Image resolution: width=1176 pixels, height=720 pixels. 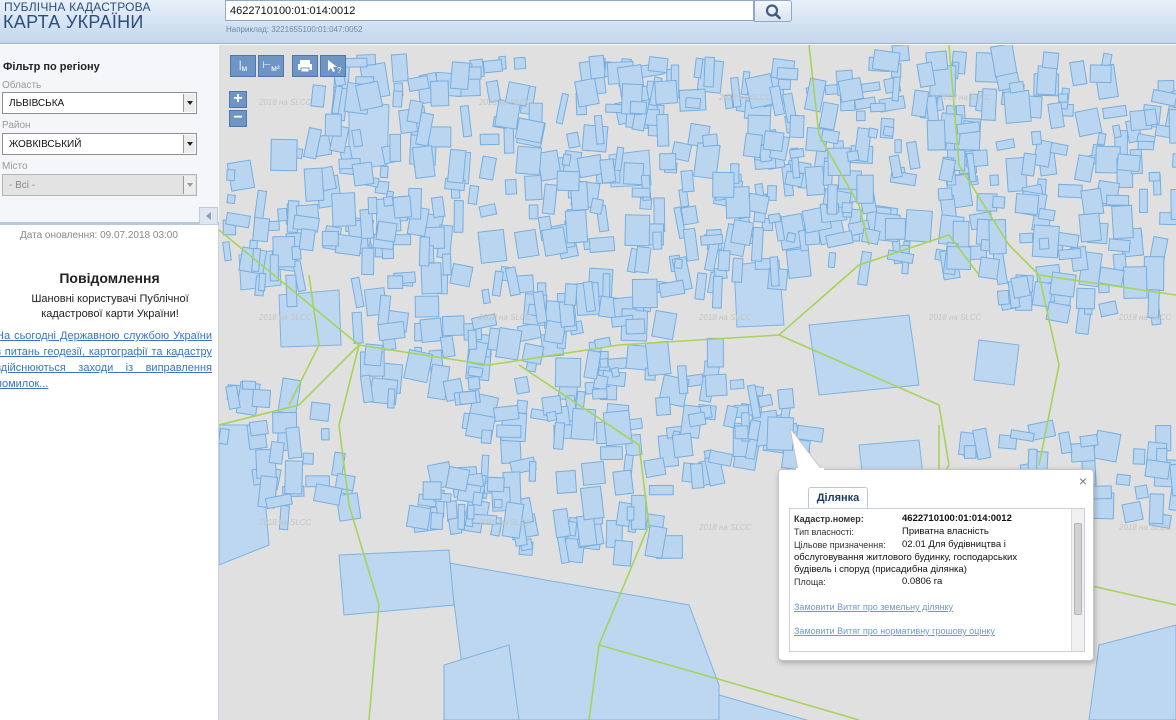 I want to click on chevron-down-icon, so click(x=189, y=103).